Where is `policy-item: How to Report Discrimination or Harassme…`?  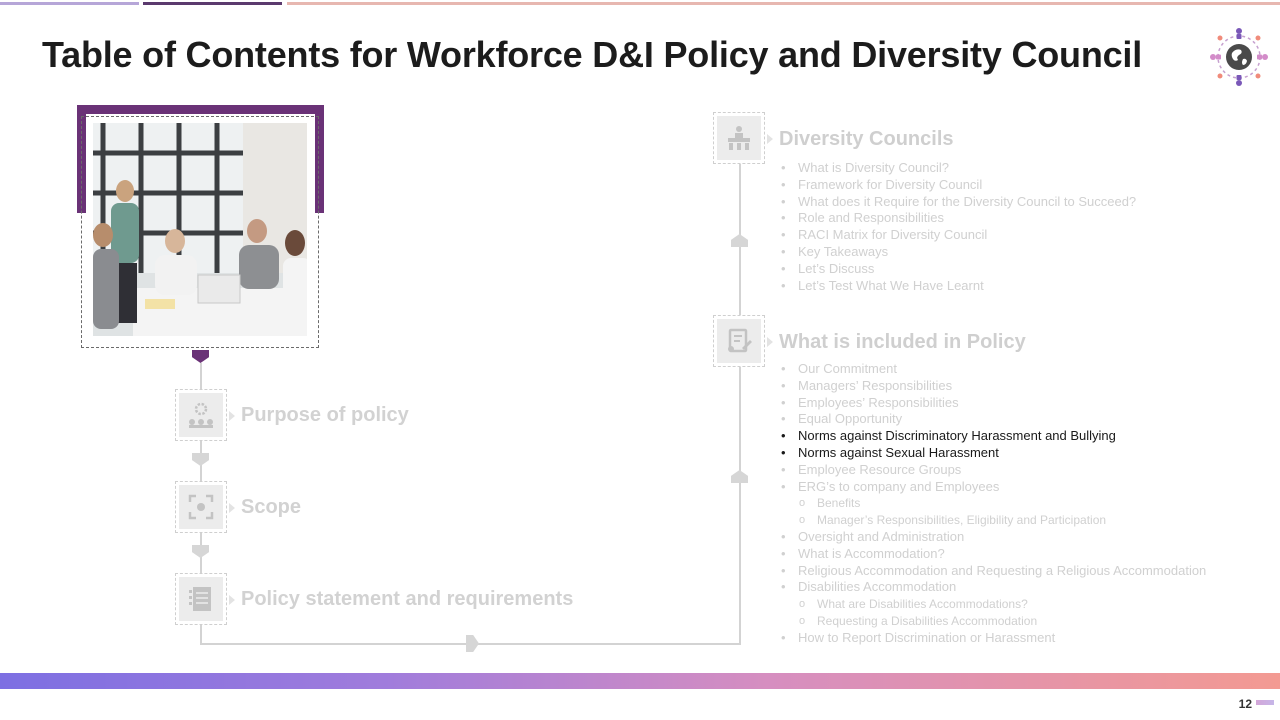 policy-item: How to Report Discrimination or Harassme… is located at coordinates (992, 638).